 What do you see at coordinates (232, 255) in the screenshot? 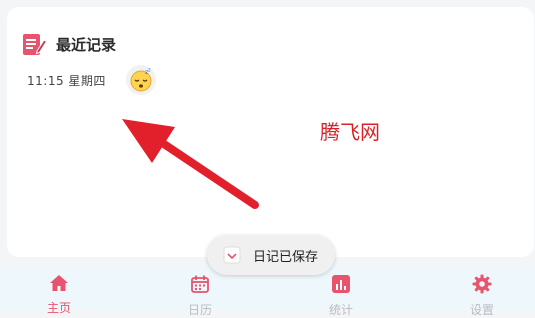
I see `app-logo-icon` at bounding box center [232, 255].